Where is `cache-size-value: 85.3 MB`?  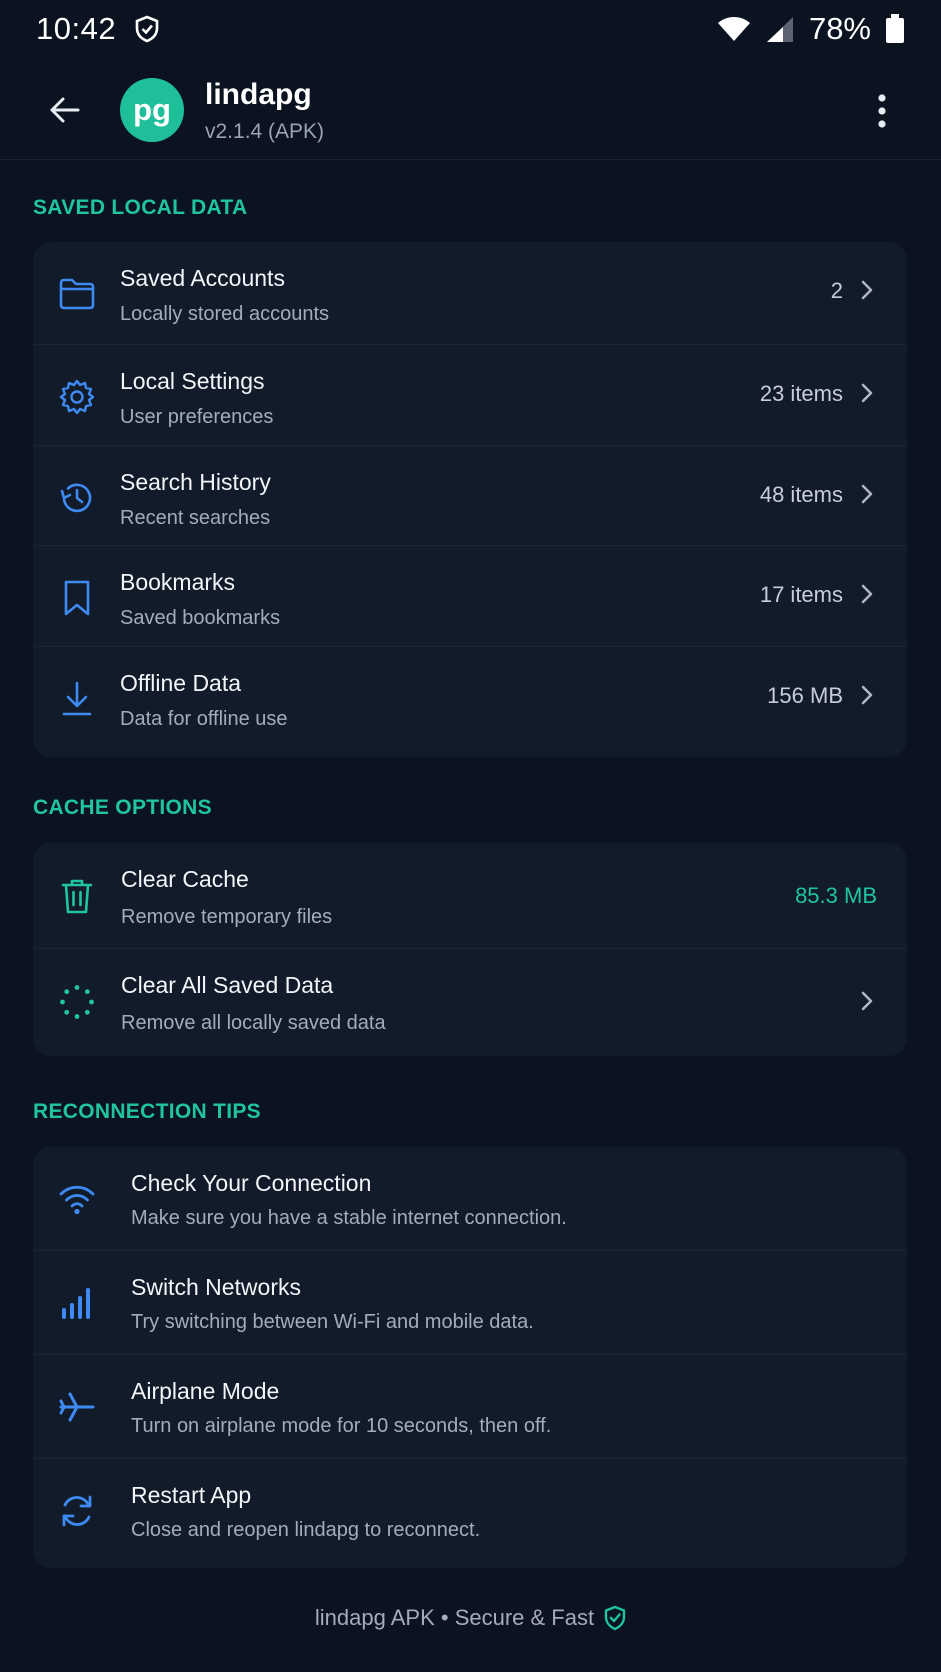 cache-size-value: 85.3 MB is located at coordinates (836, 895).